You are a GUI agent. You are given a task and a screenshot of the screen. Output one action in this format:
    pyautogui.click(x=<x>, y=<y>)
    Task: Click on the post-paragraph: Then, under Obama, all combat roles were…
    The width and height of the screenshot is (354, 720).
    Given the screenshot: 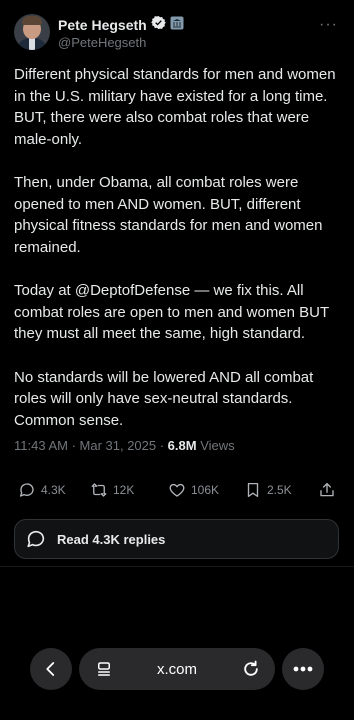 What is the action you would take?
    pyautogui.click(x=170, y=215)
    